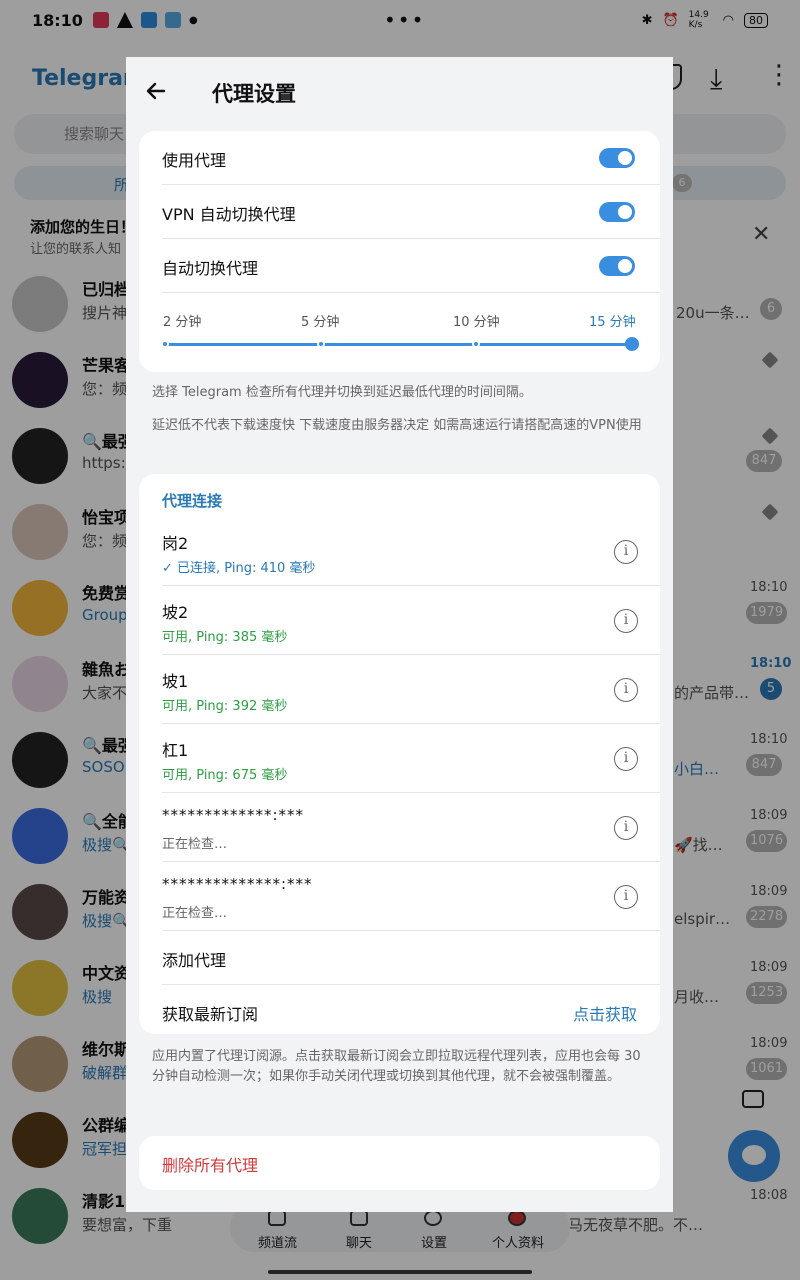 Image resolution: width=800 pixels, height=1280 pixels. I want to click on interval-slider-track, so click(399, 344).